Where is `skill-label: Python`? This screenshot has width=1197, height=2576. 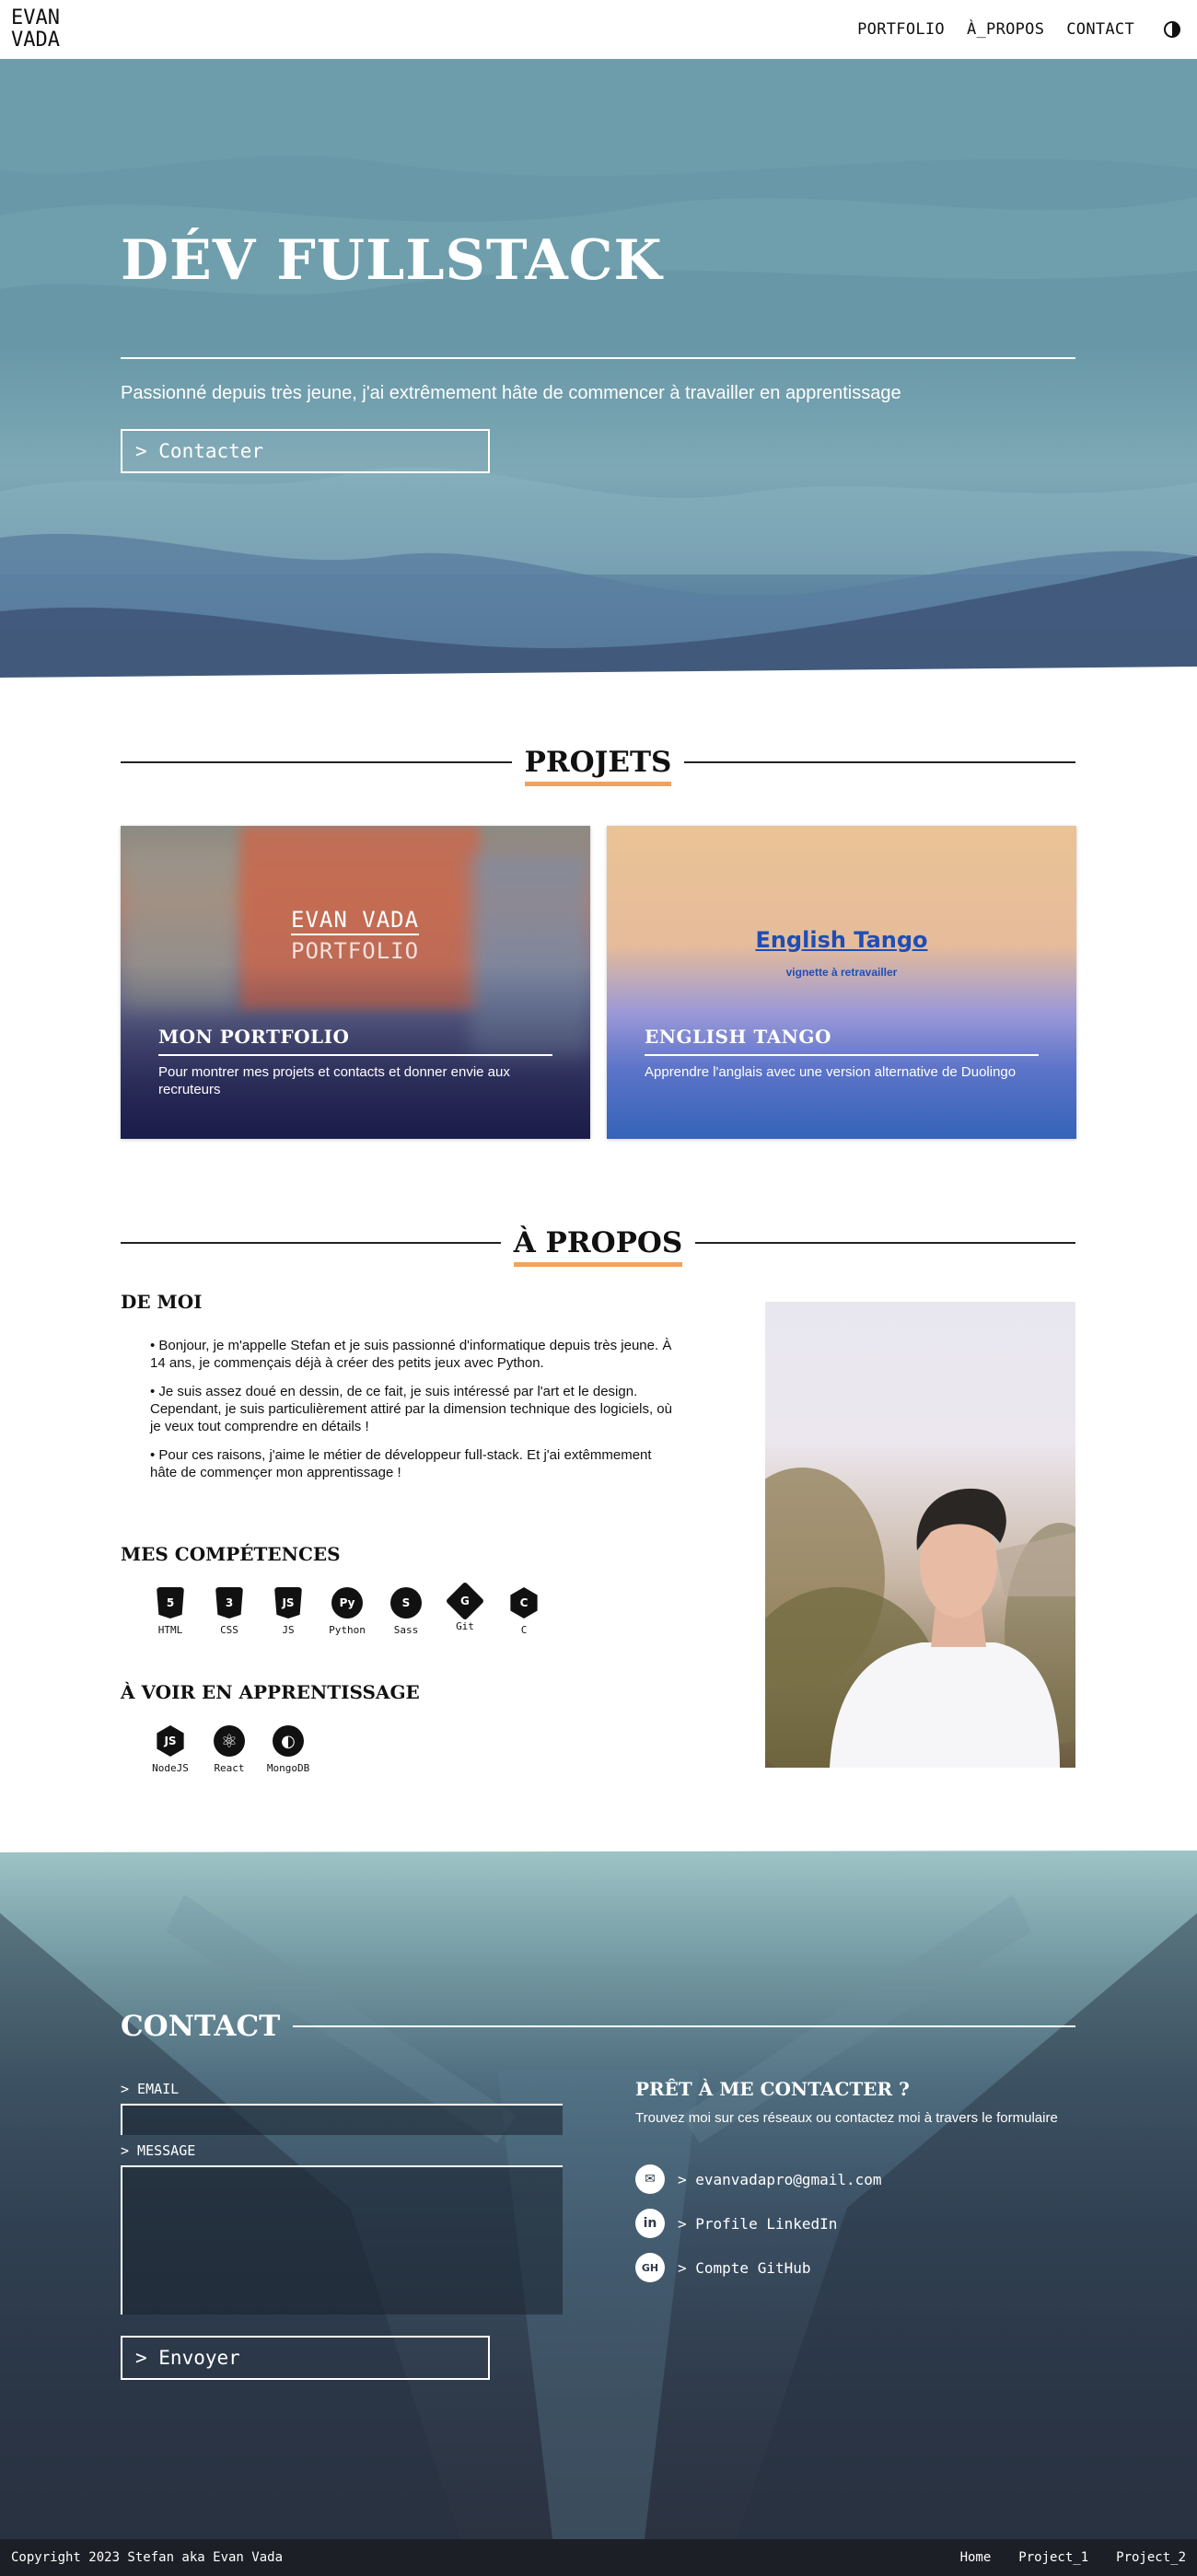 skill-label: Python is located at coordinates (347, 1630).